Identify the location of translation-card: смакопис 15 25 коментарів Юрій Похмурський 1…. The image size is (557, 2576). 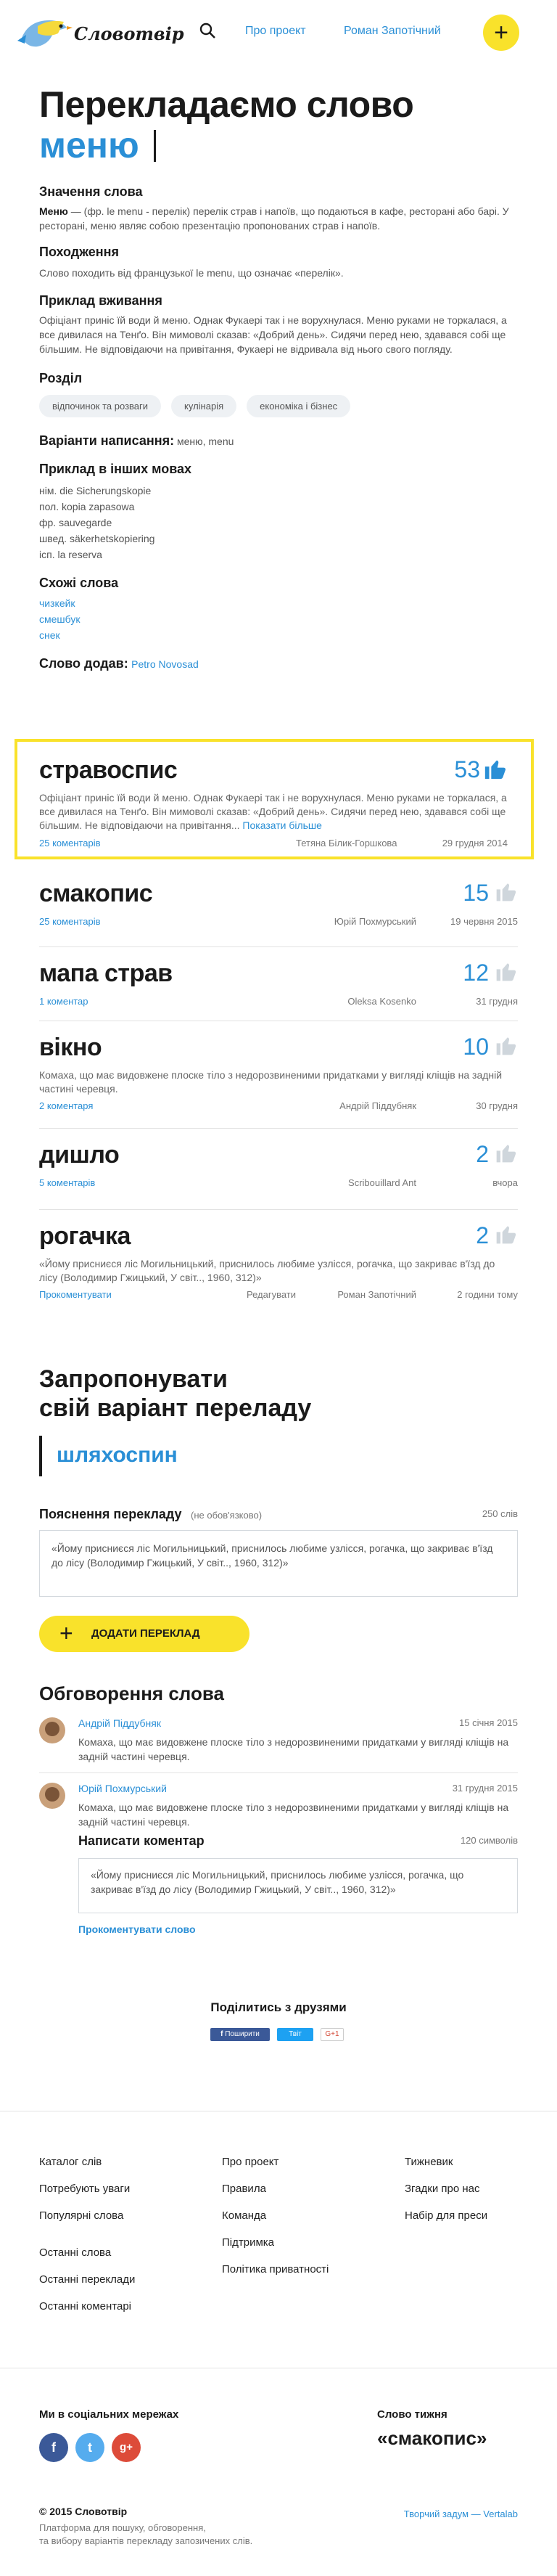
(278, 913).